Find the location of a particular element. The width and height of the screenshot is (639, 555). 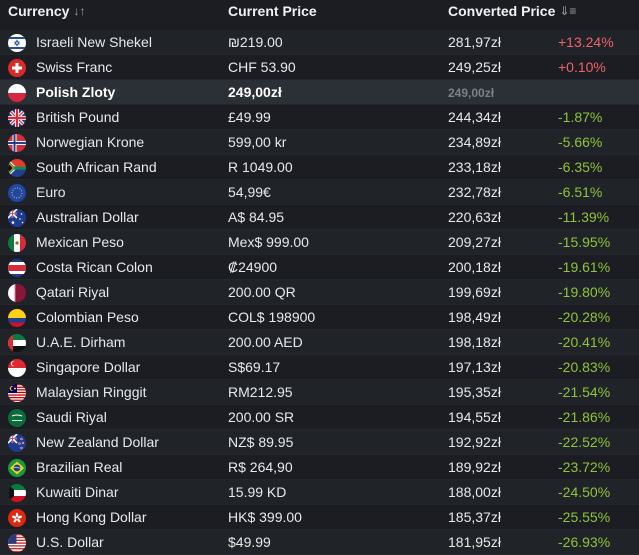

table-row: Malaysian Ringgit RM212.95 195,35zł -21.54% is located at coordinates (319, 392).